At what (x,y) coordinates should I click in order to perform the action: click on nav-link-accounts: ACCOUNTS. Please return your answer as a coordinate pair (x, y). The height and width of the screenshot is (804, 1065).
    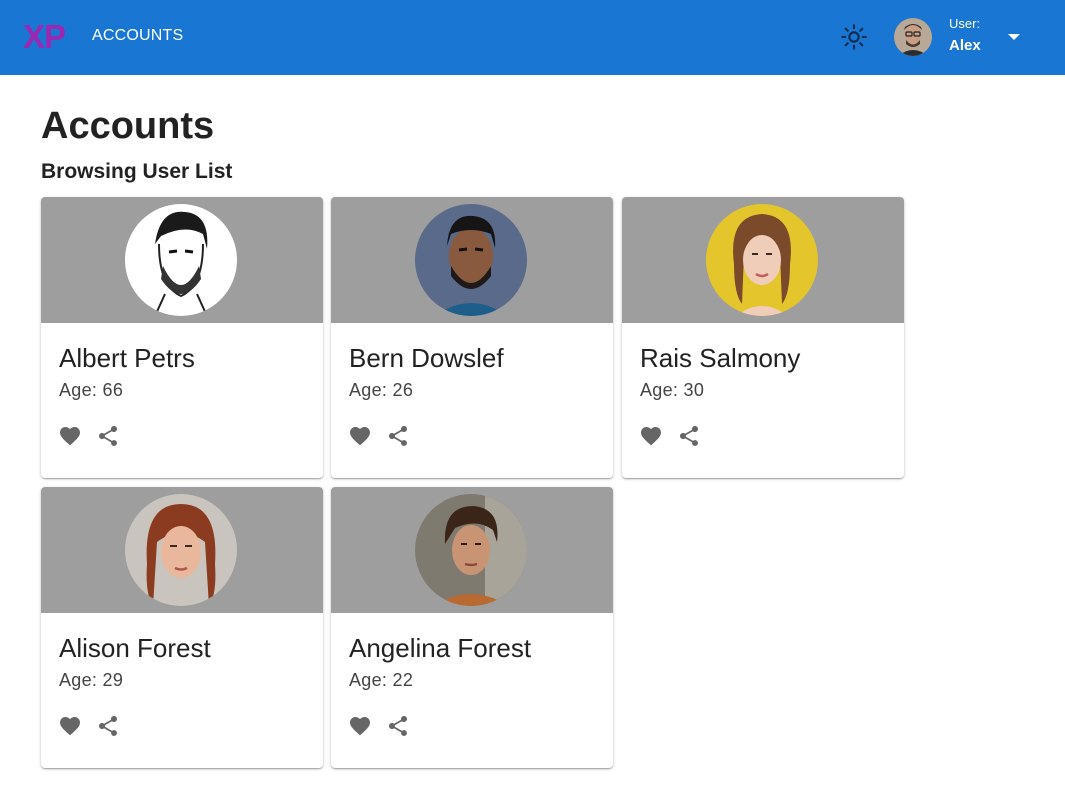
    Looking at the image, I should click on (137, 36).